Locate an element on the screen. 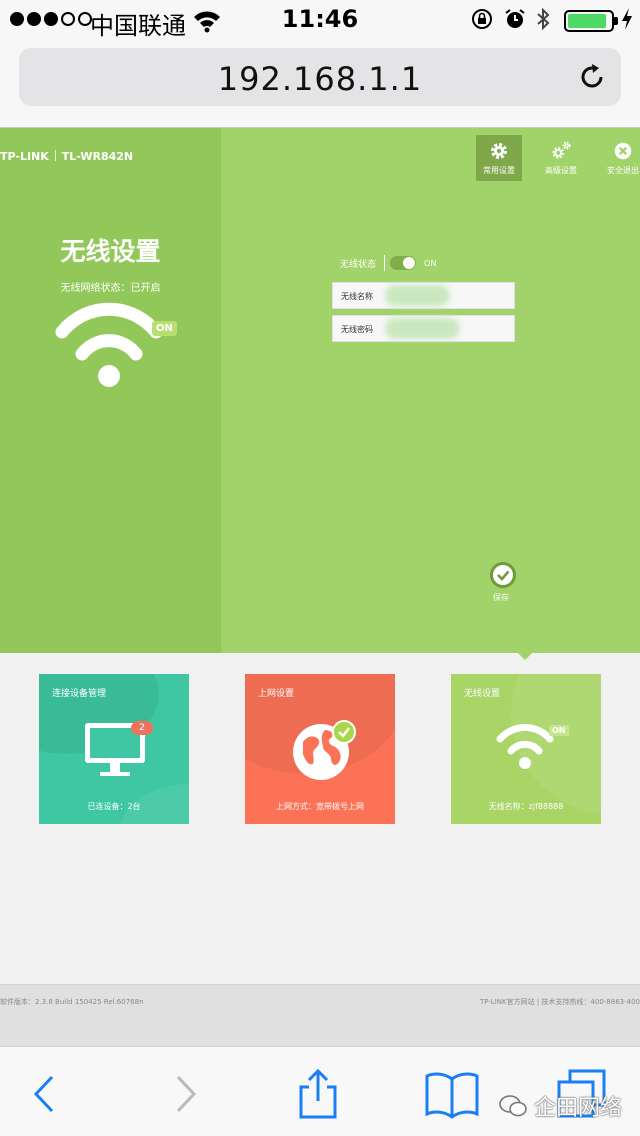  password-value-redacted is located at coordinates (422, 328).